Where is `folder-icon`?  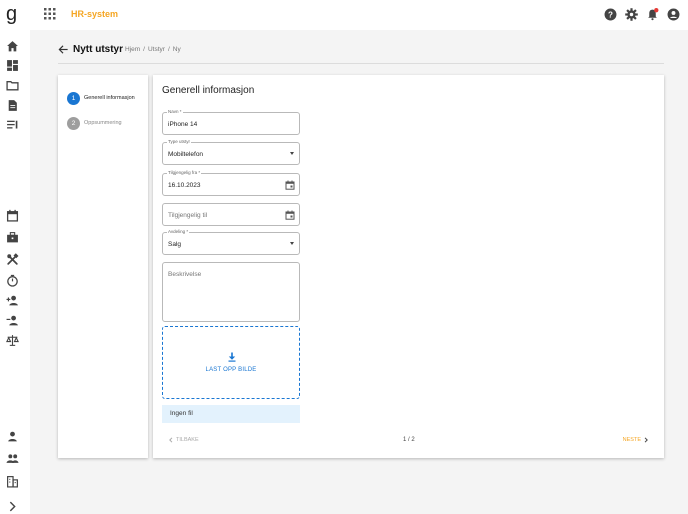 folder-icon is located at coordinates (12, 85).